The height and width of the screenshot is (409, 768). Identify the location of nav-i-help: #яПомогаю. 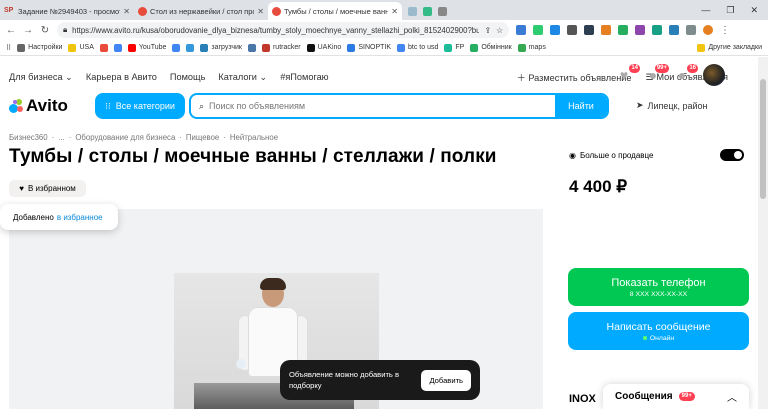
(304, 77).